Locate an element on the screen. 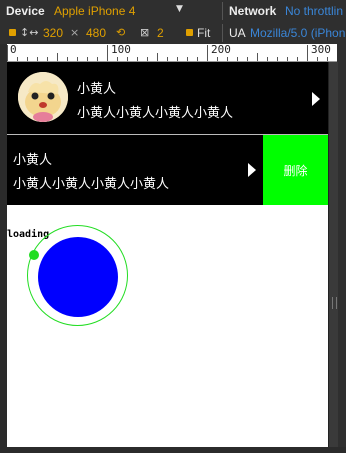 The height and width of the screenshot is (453, 346). swap-dimensions-icon: ⟲ is located at coordinates (120, 32).